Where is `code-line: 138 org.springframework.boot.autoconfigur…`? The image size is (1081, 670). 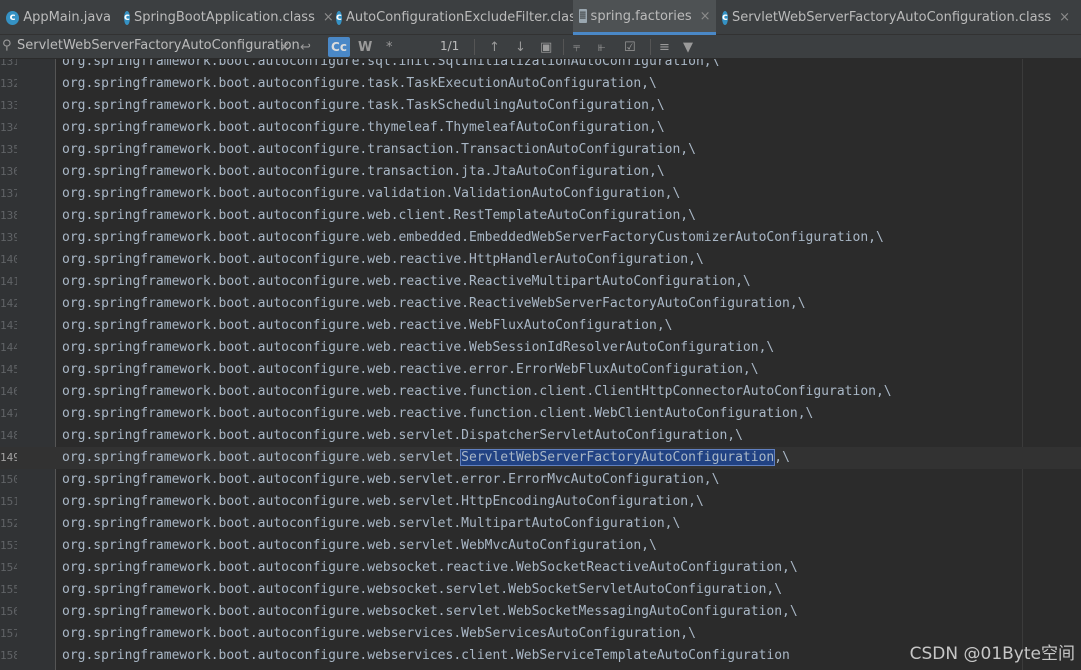 code-line: 138 org.springframework.boot.autoconfigur… is located at coordinates (540, 216).